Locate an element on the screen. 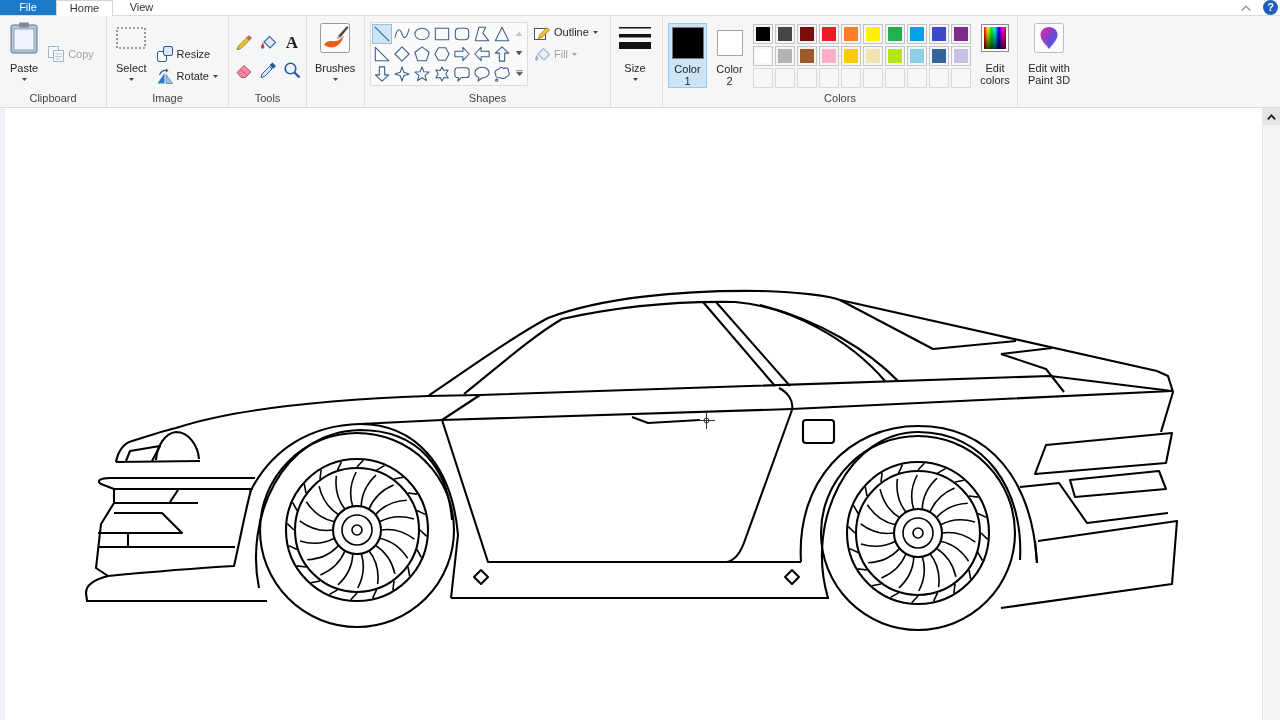  group-label: Shapes is located at coordinates (487, 98).